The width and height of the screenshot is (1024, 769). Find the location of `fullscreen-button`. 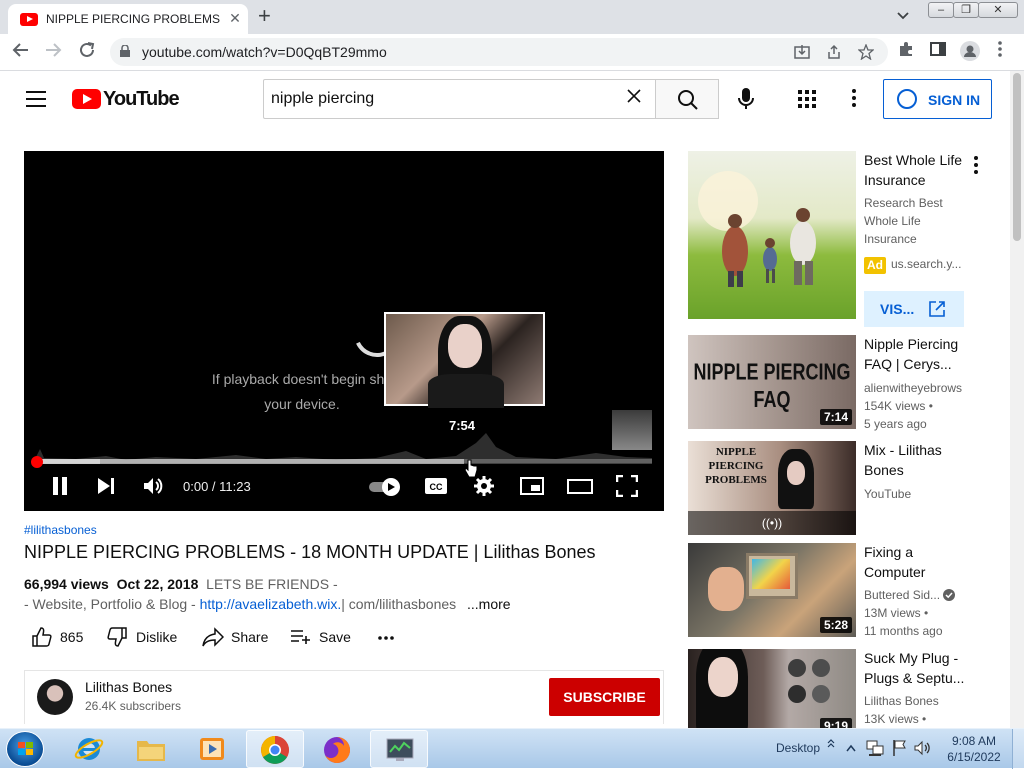

fullscreen-button is located at coordinates (627, 486).